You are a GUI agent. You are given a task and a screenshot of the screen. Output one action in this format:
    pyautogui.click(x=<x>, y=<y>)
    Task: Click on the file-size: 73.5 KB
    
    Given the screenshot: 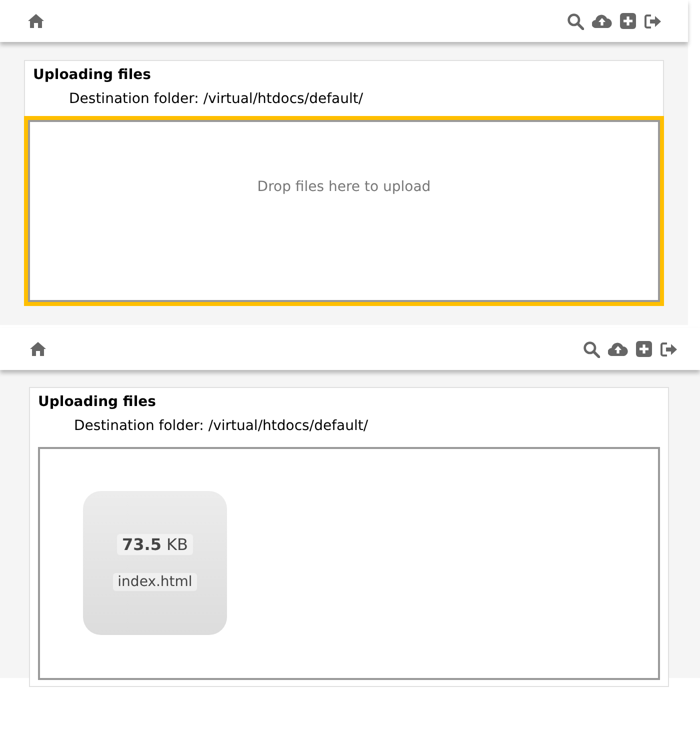 What is the action you would take?
    pyautogui.click(x=155, y=544)
    